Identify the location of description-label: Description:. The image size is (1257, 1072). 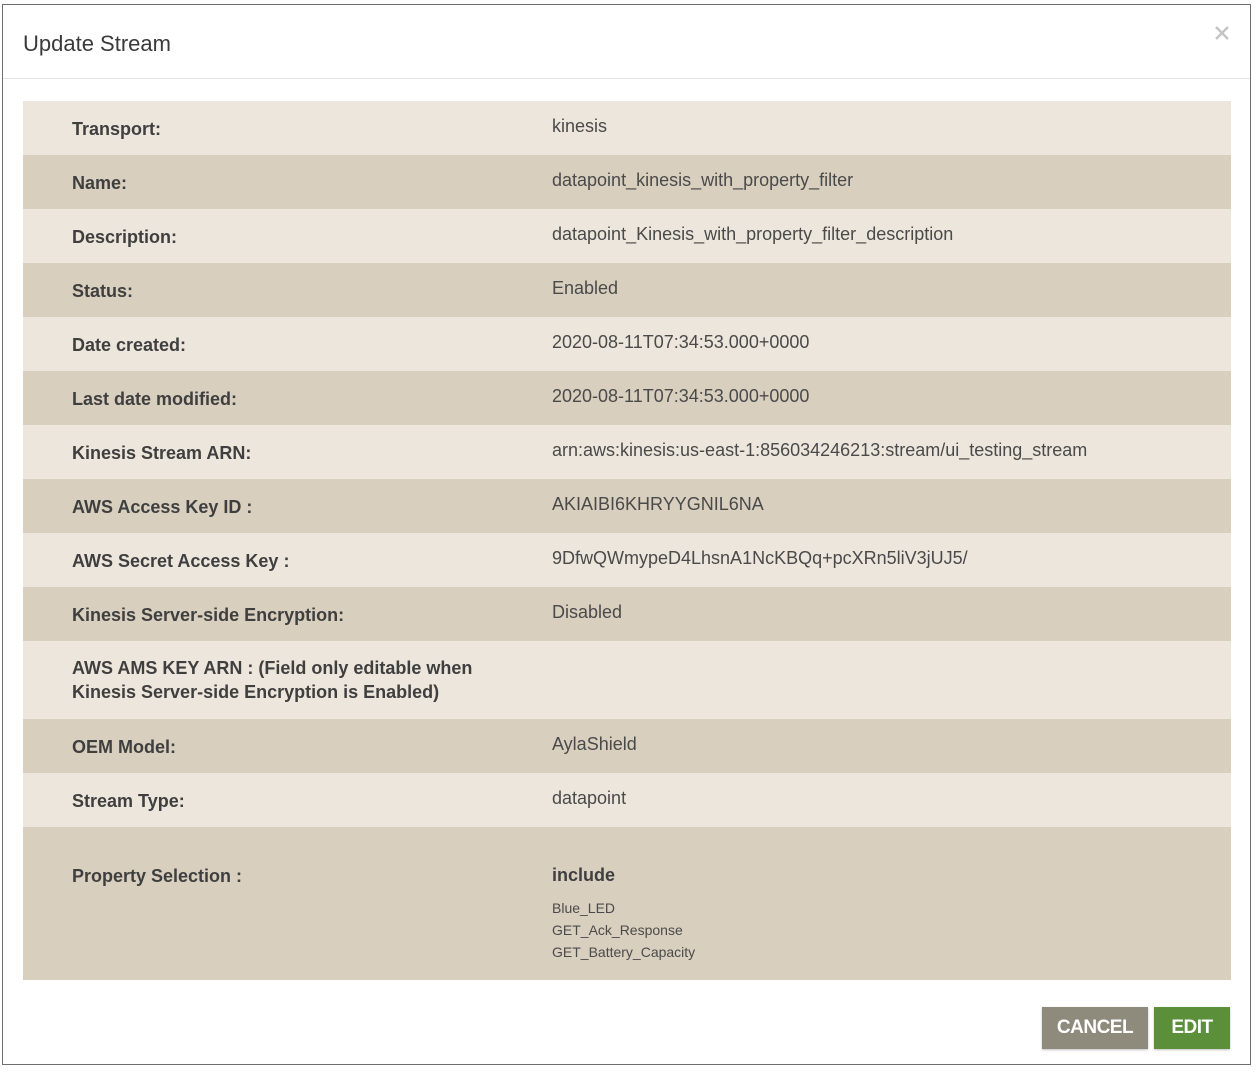
(125, 237).